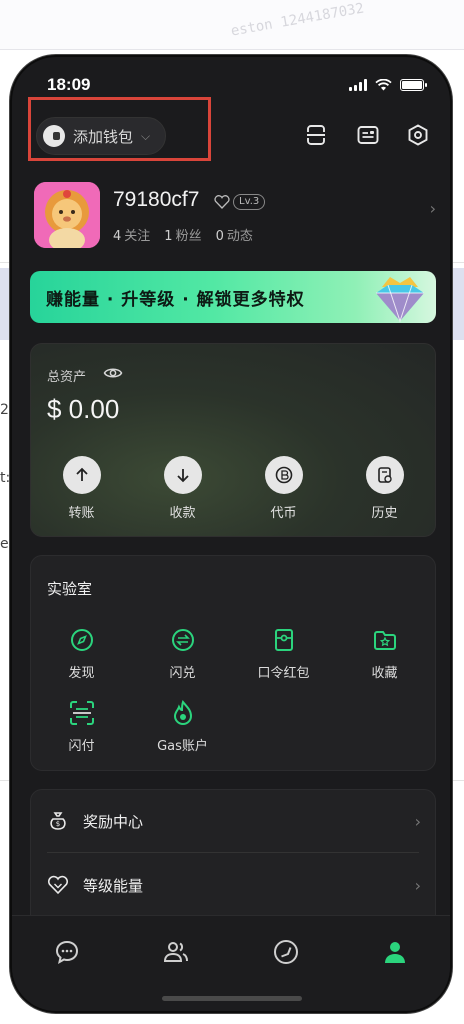 This screenshot has height=1024, width=464. What do you see at coordinates (396, 963) in the screenshot?
I see `tab-profile` at bounding box center [396, 963].